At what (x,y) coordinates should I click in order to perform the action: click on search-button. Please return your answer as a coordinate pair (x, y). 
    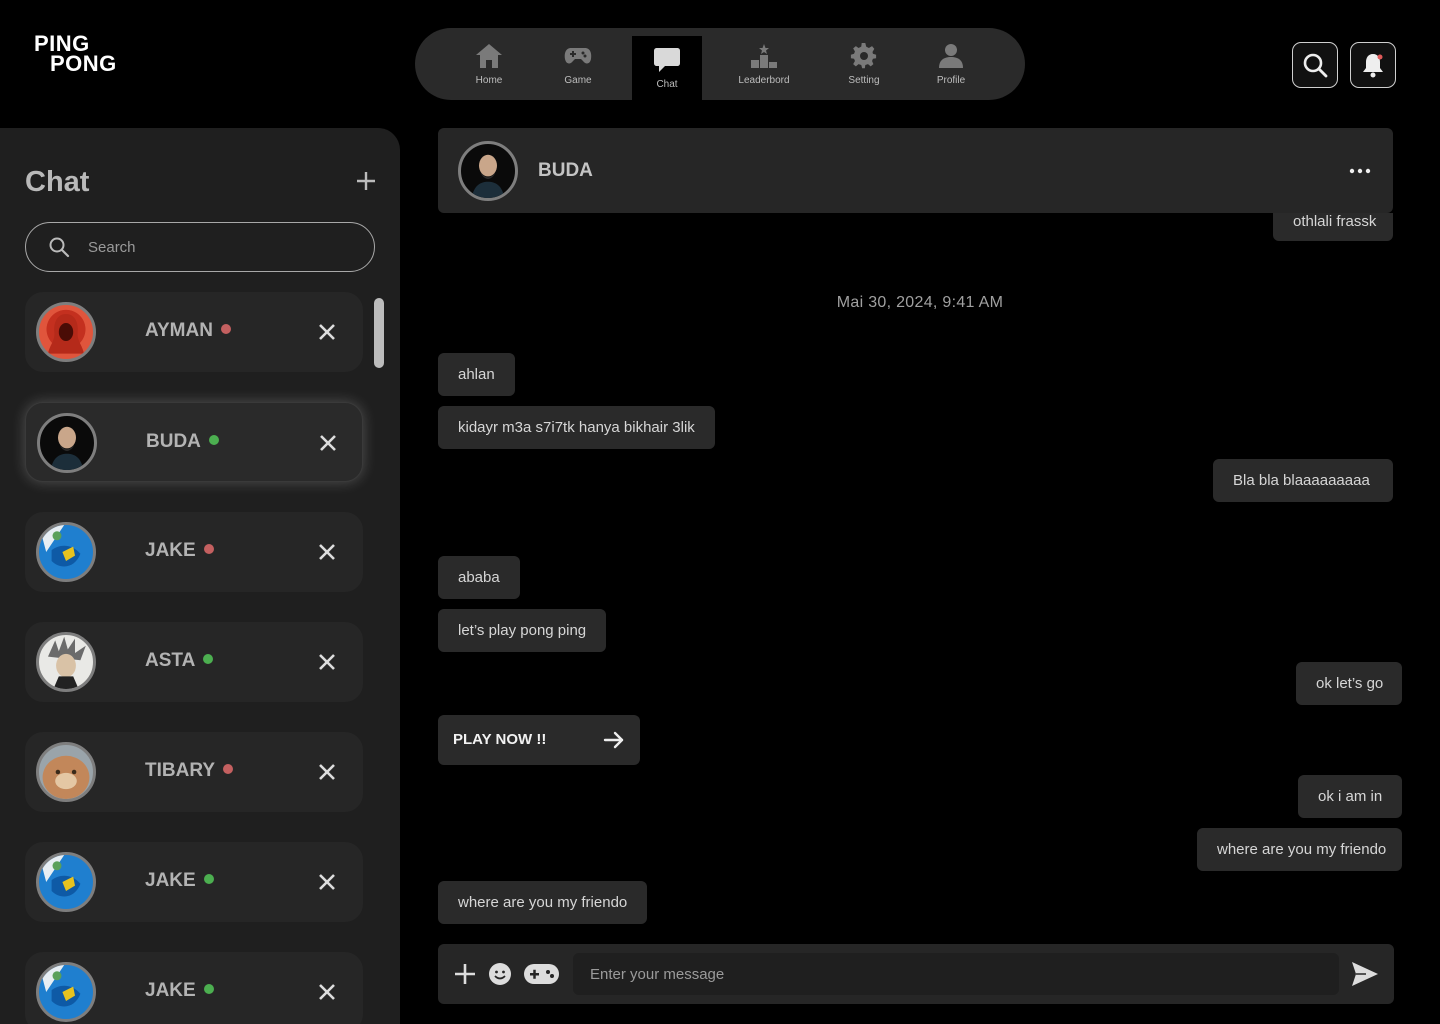
    Looking at the image, I should click on (1315, 65).